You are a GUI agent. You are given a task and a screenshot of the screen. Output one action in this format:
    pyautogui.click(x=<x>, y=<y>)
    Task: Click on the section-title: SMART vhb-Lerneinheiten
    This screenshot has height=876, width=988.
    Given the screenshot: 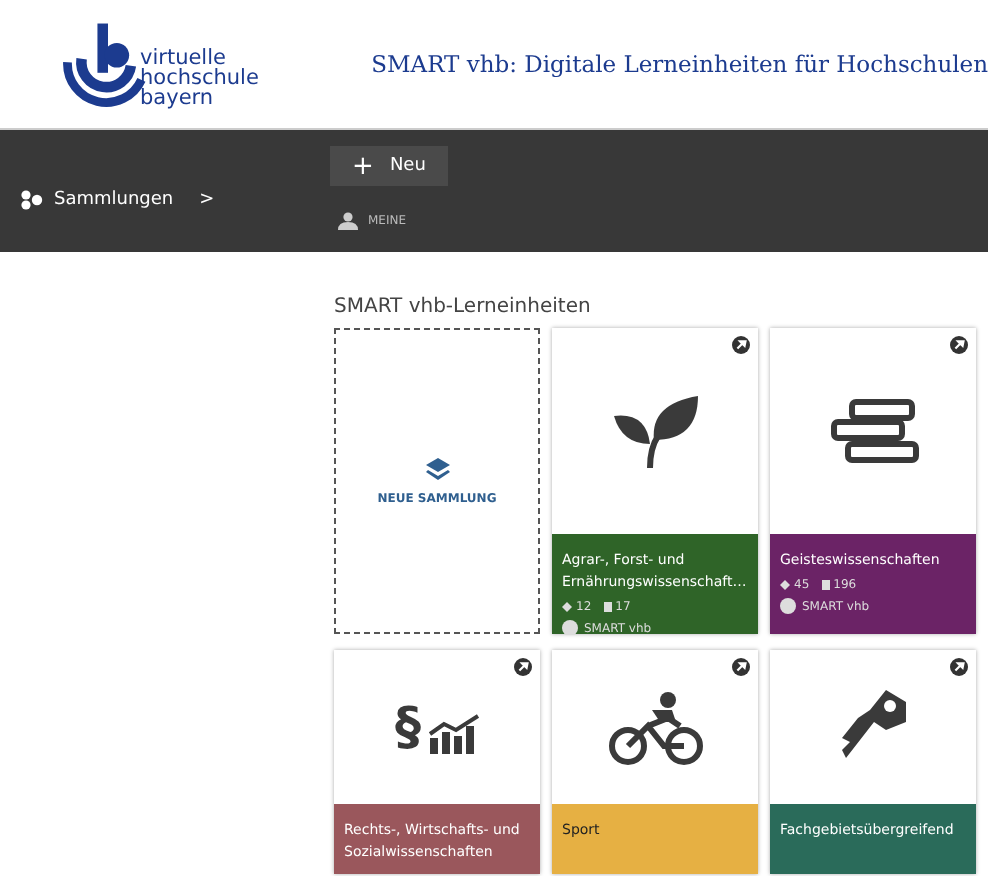 What is the action you would take?
    pyautogui.click(x=463, y=307)
    